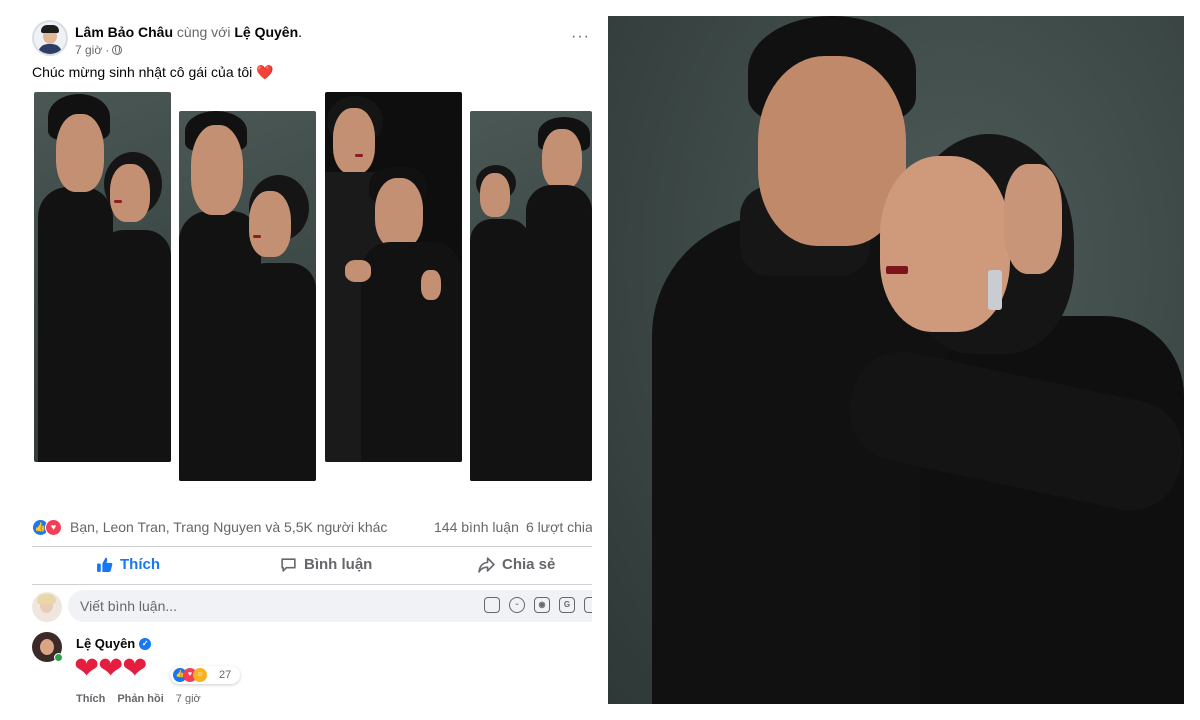  What do you see at coordinates (200, 675) in the screenshot?
I see `care-reaction-icon: ☺` at bounding box center [200, 675].